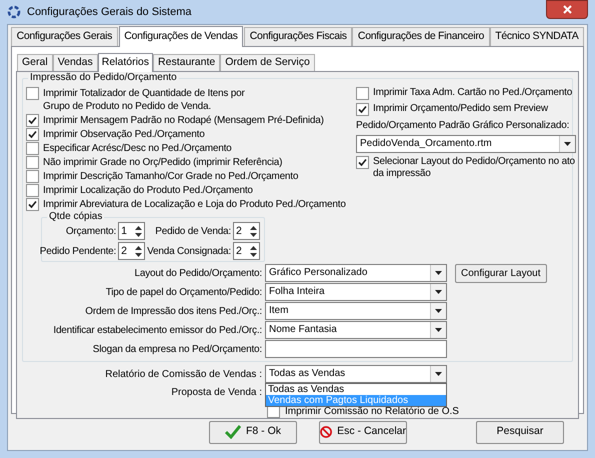  Describe the element at coordinates (35, 62) in the screenshot. I see `tab: Geral` at that location.